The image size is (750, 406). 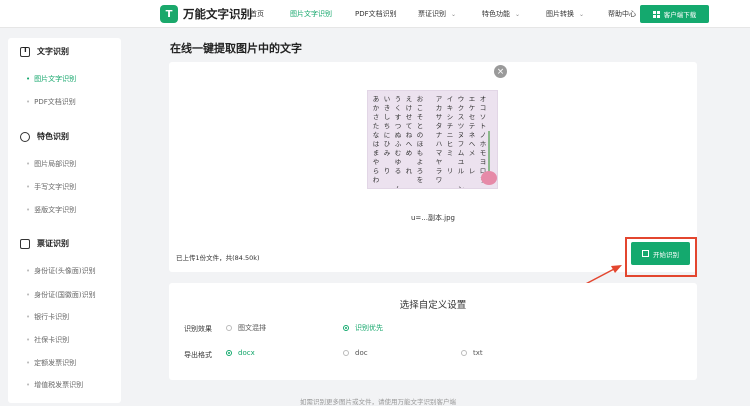 I want to click on format-label: 导出格式, so click(x=198, y=355).